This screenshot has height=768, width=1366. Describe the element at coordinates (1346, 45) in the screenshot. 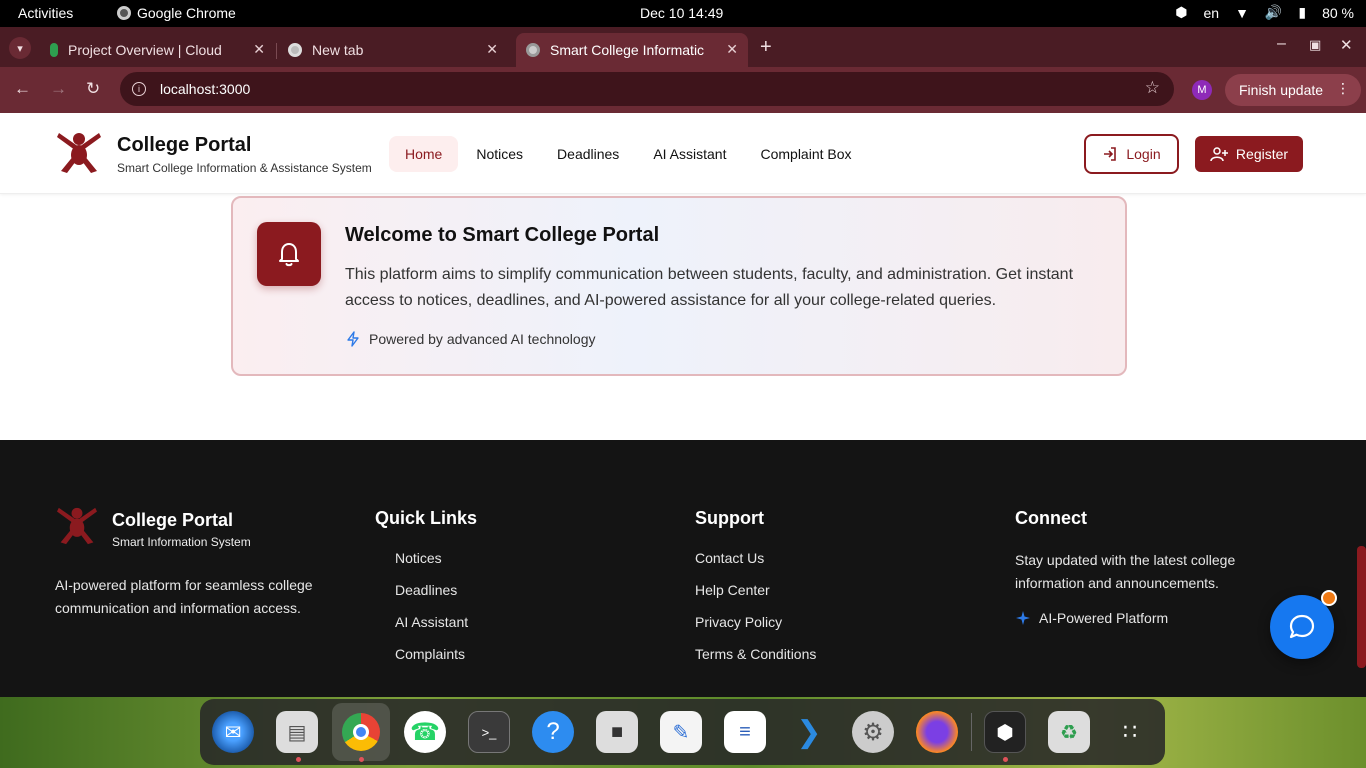

I see `close-window-button: ✕` at that location.